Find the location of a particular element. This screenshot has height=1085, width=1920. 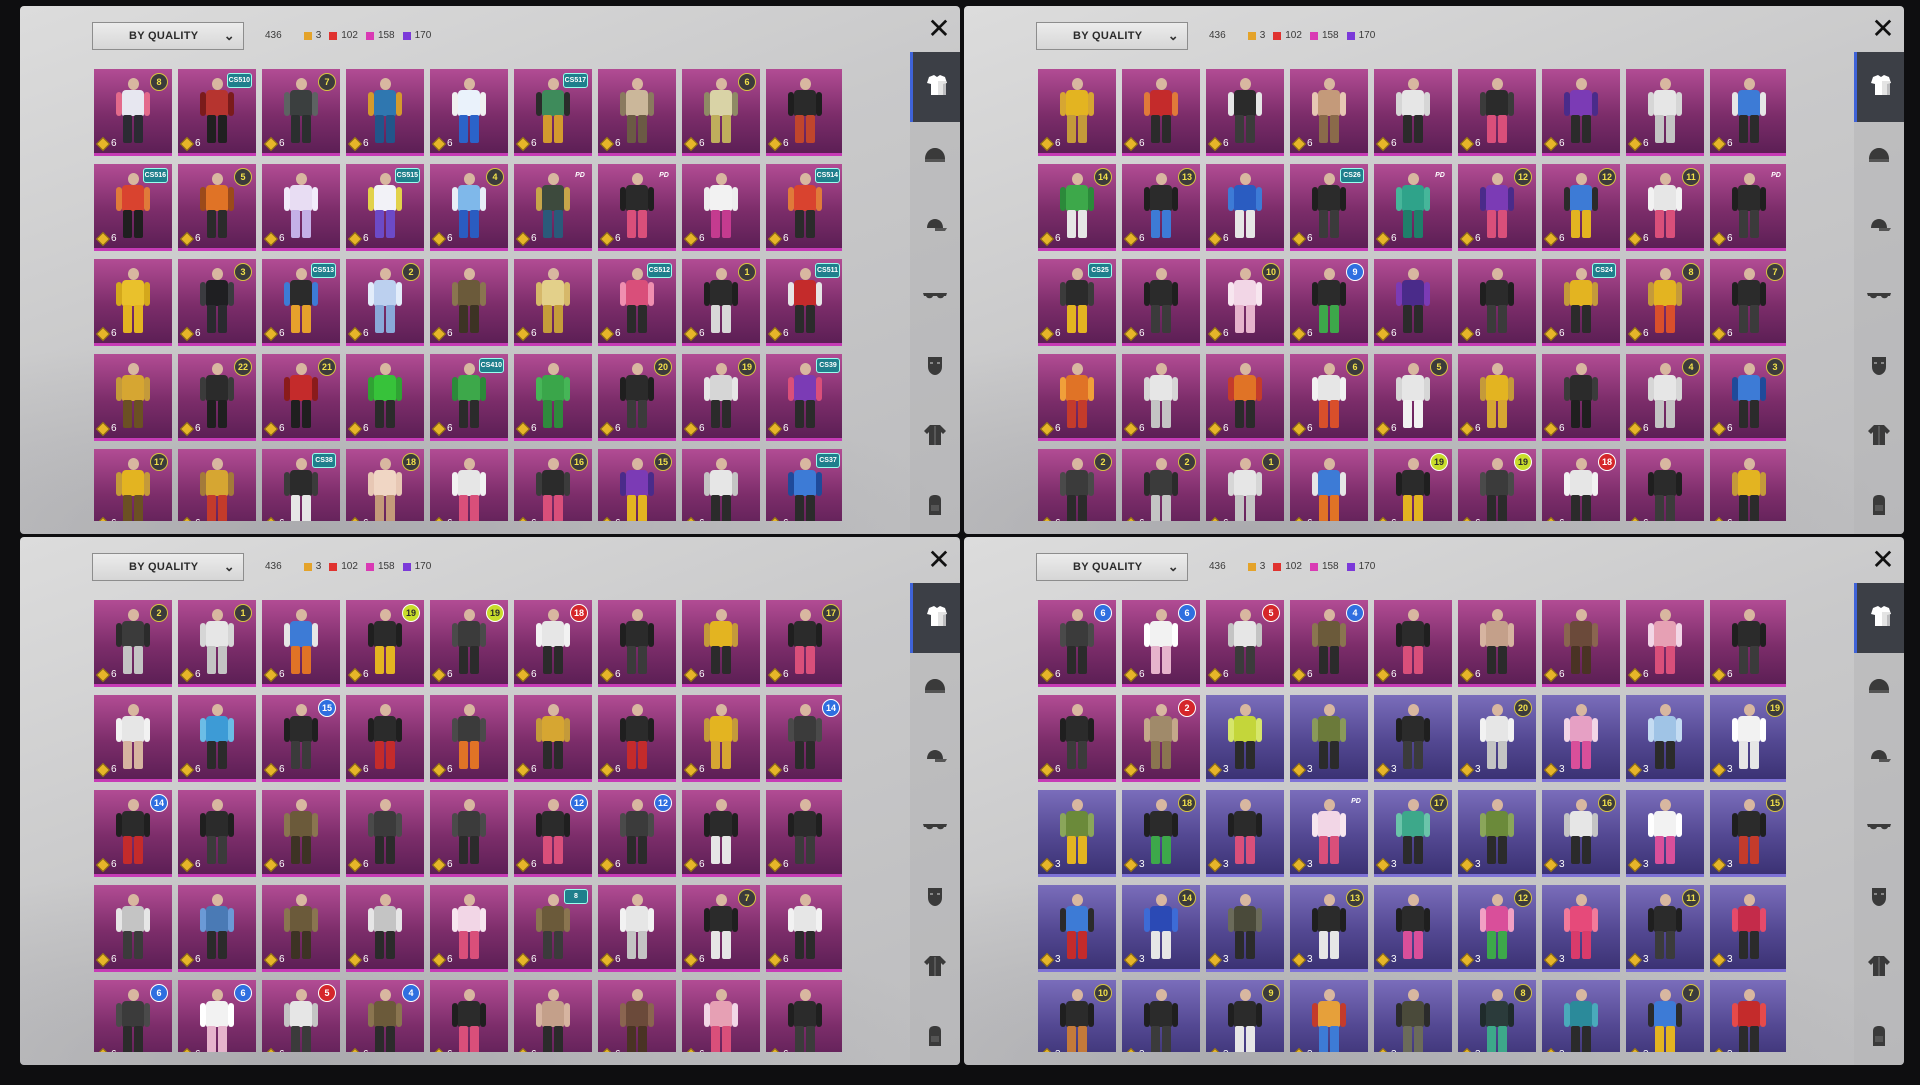

item-card: 63 is located at coordinates (217, 302).